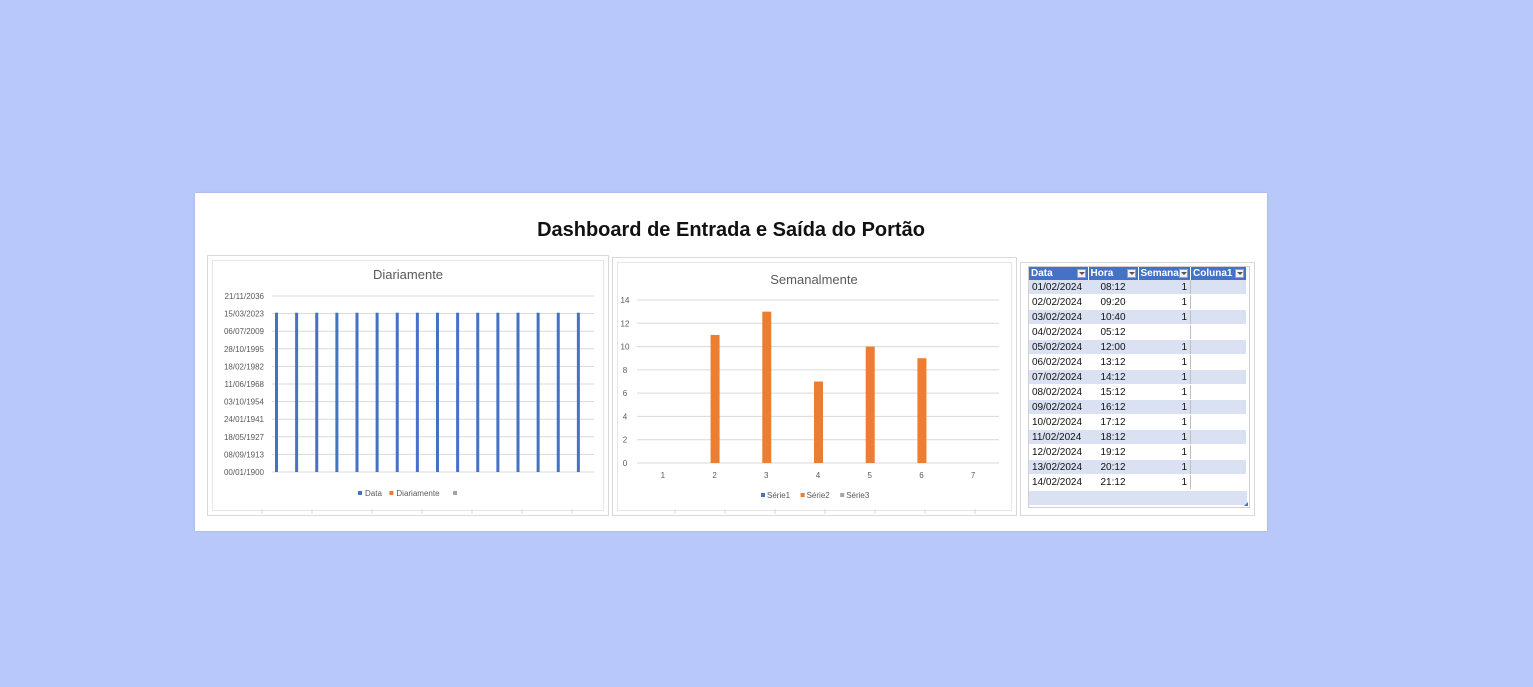 This screenshot has height=687, width=1533. What do you see at coordinates (1058, 377) in the screenshot?
I see `table-cell: 07/02/2024` at bounding box center [1058, 377].